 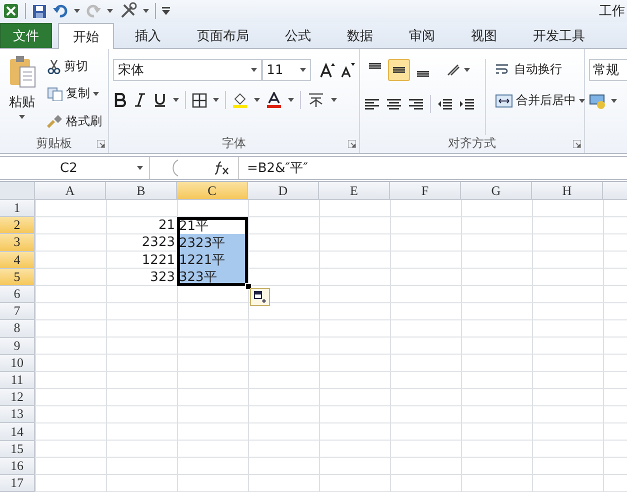 I want to click on auto-fill-options-button, so click(x=260, y=297).